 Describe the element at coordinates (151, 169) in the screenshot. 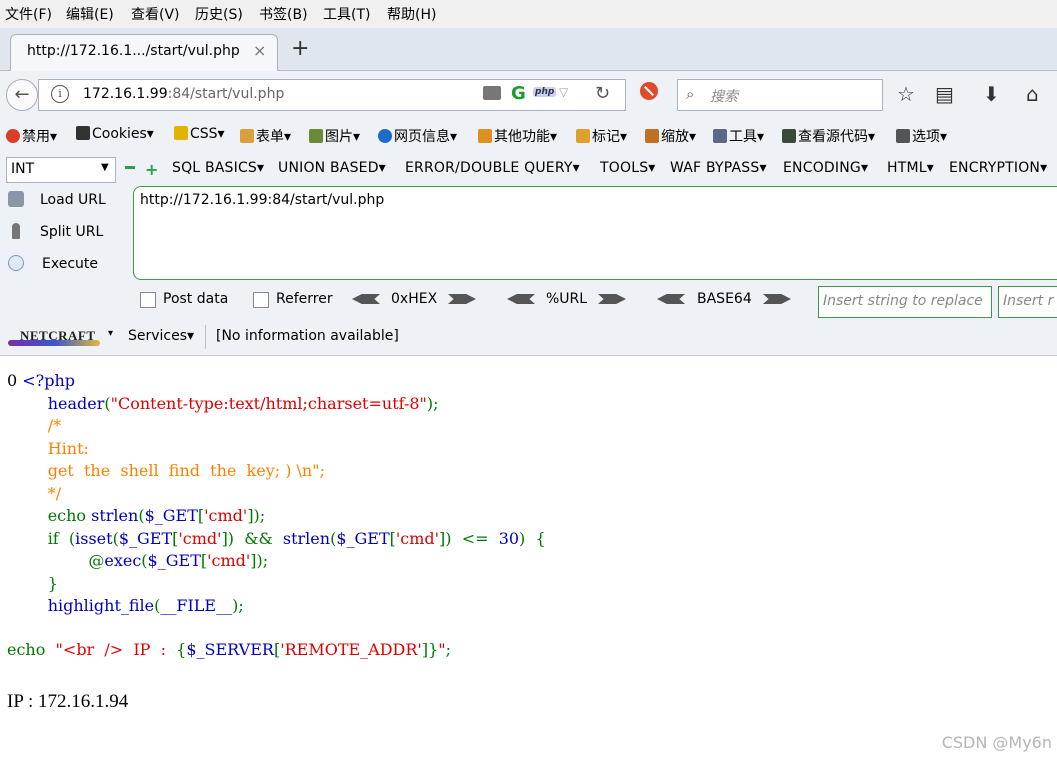

I see `plus-icon: +` at that location.